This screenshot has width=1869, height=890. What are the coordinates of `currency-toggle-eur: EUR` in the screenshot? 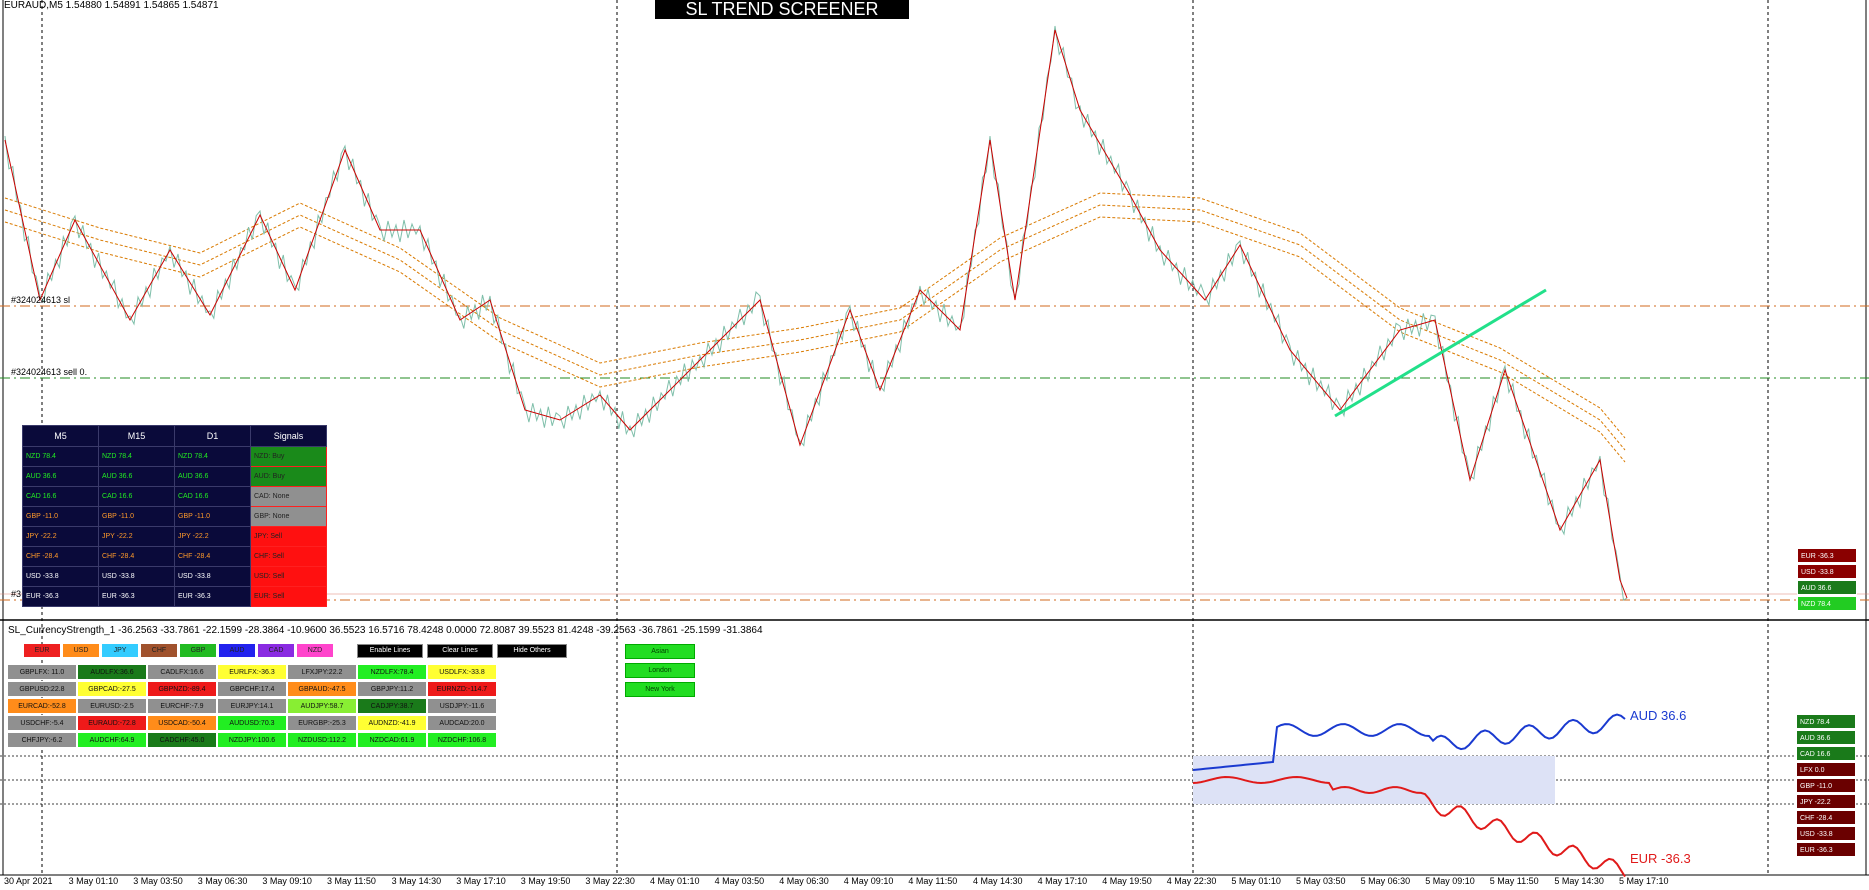 It's located at (42, 650).